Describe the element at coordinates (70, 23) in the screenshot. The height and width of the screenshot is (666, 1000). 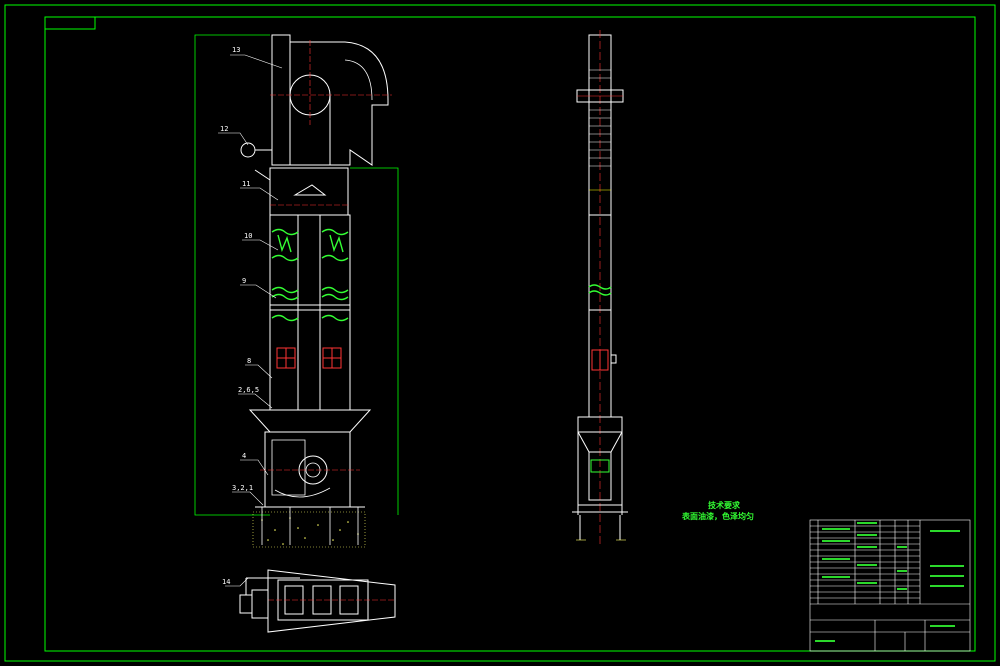
I see `corner-code-box` at that location.